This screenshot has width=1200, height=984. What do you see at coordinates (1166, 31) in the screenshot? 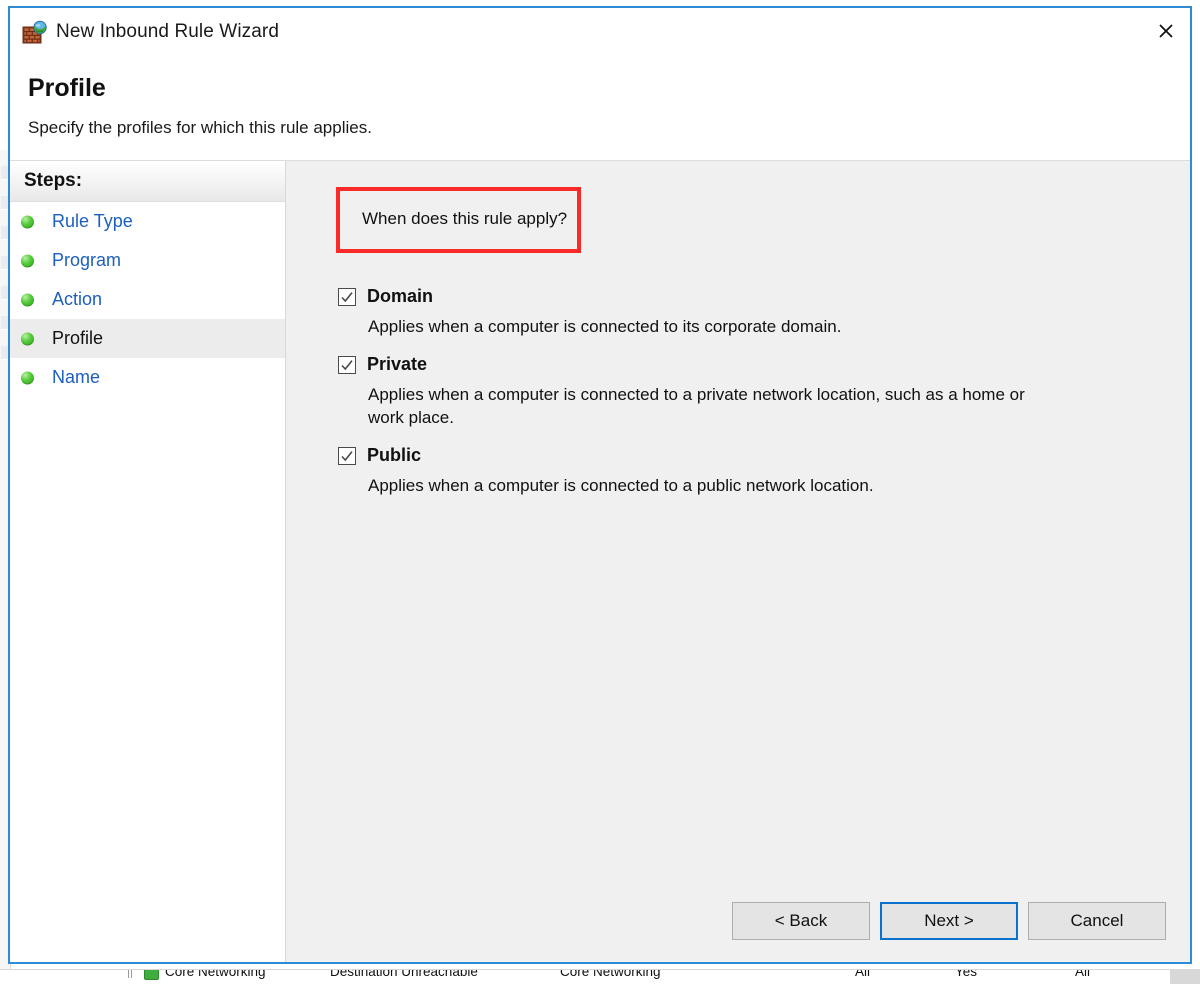
I see `close-icon` at bounding box center [1166, 31].